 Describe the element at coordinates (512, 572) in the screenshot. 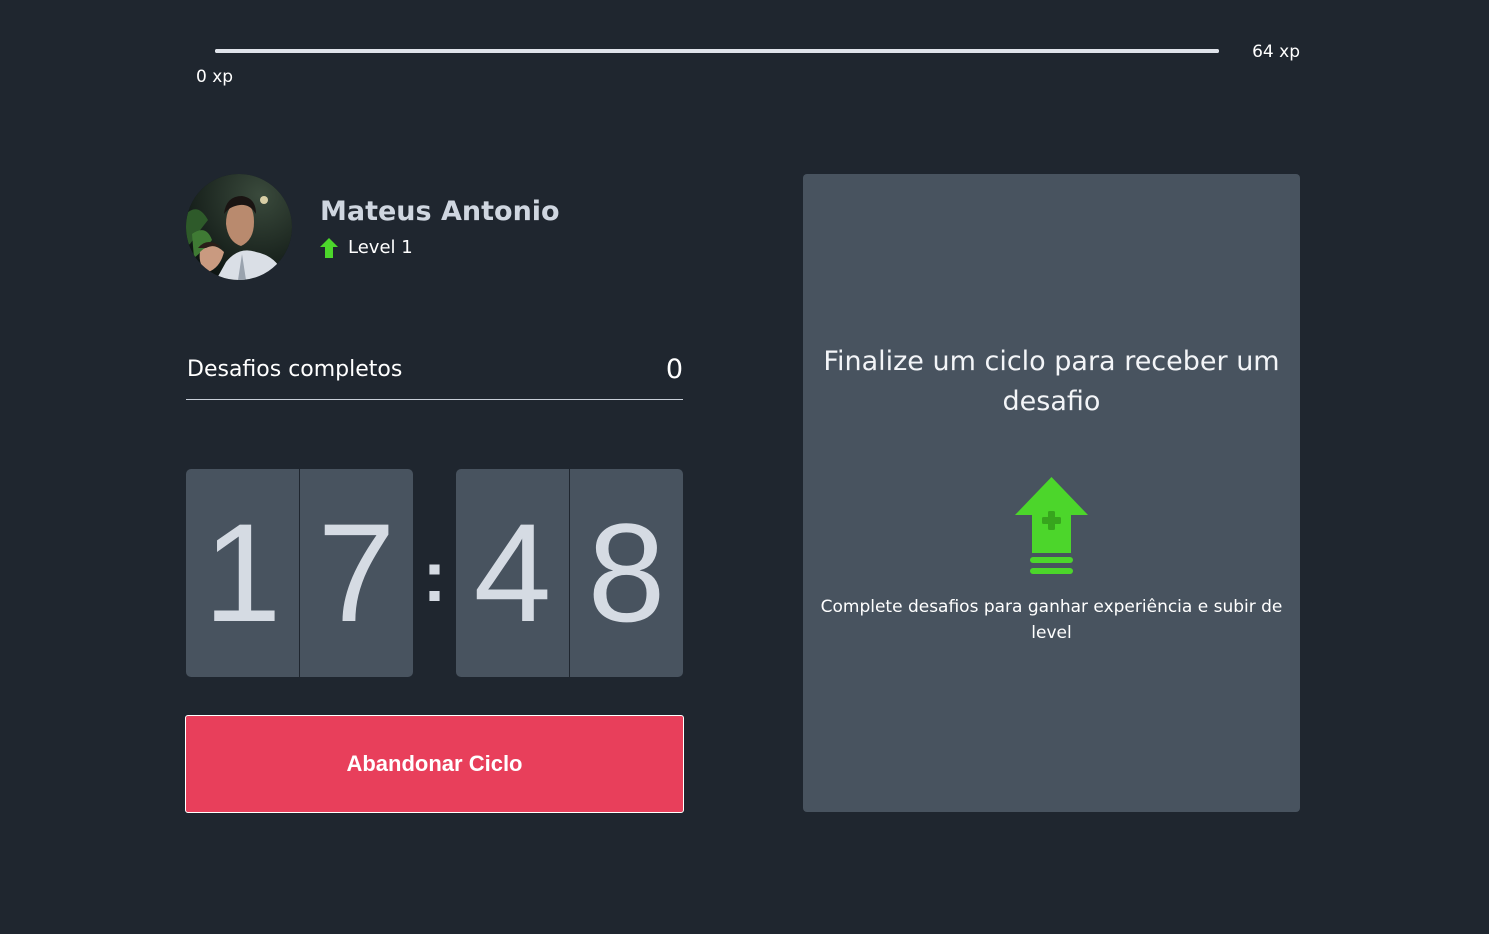

I see `second-digit-left: 4` at that location.